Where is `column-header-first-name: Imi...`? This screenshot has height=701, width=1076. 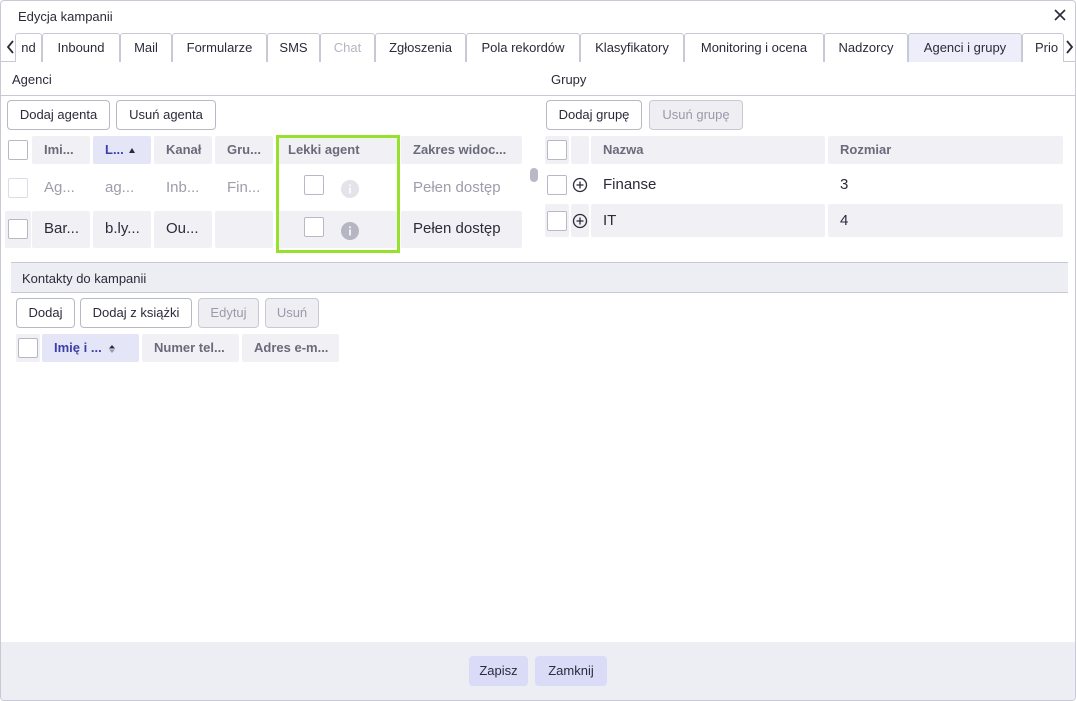
column-header-first-name: Imi... is located at coordinates (61, 150).